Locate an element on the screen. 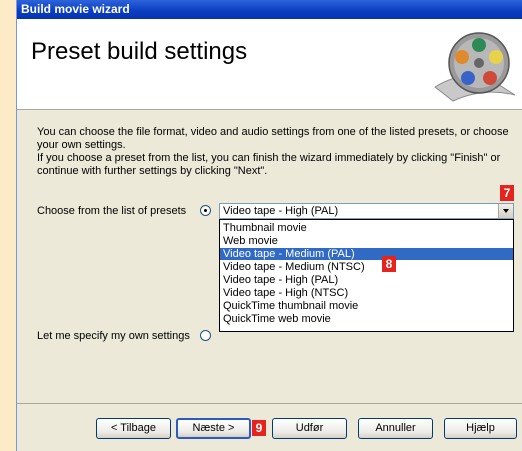 This screenshot has width=522, height=451. dropdown-button is located at coordinates (505, 211).